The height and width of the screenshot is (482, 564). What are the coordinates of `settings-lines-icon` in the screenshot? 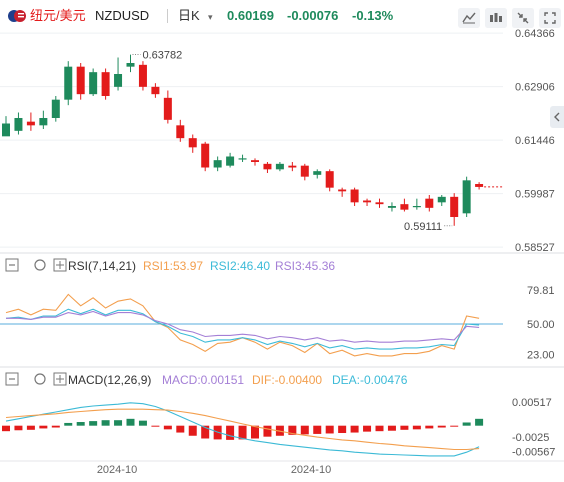 It's located at (469, 18).